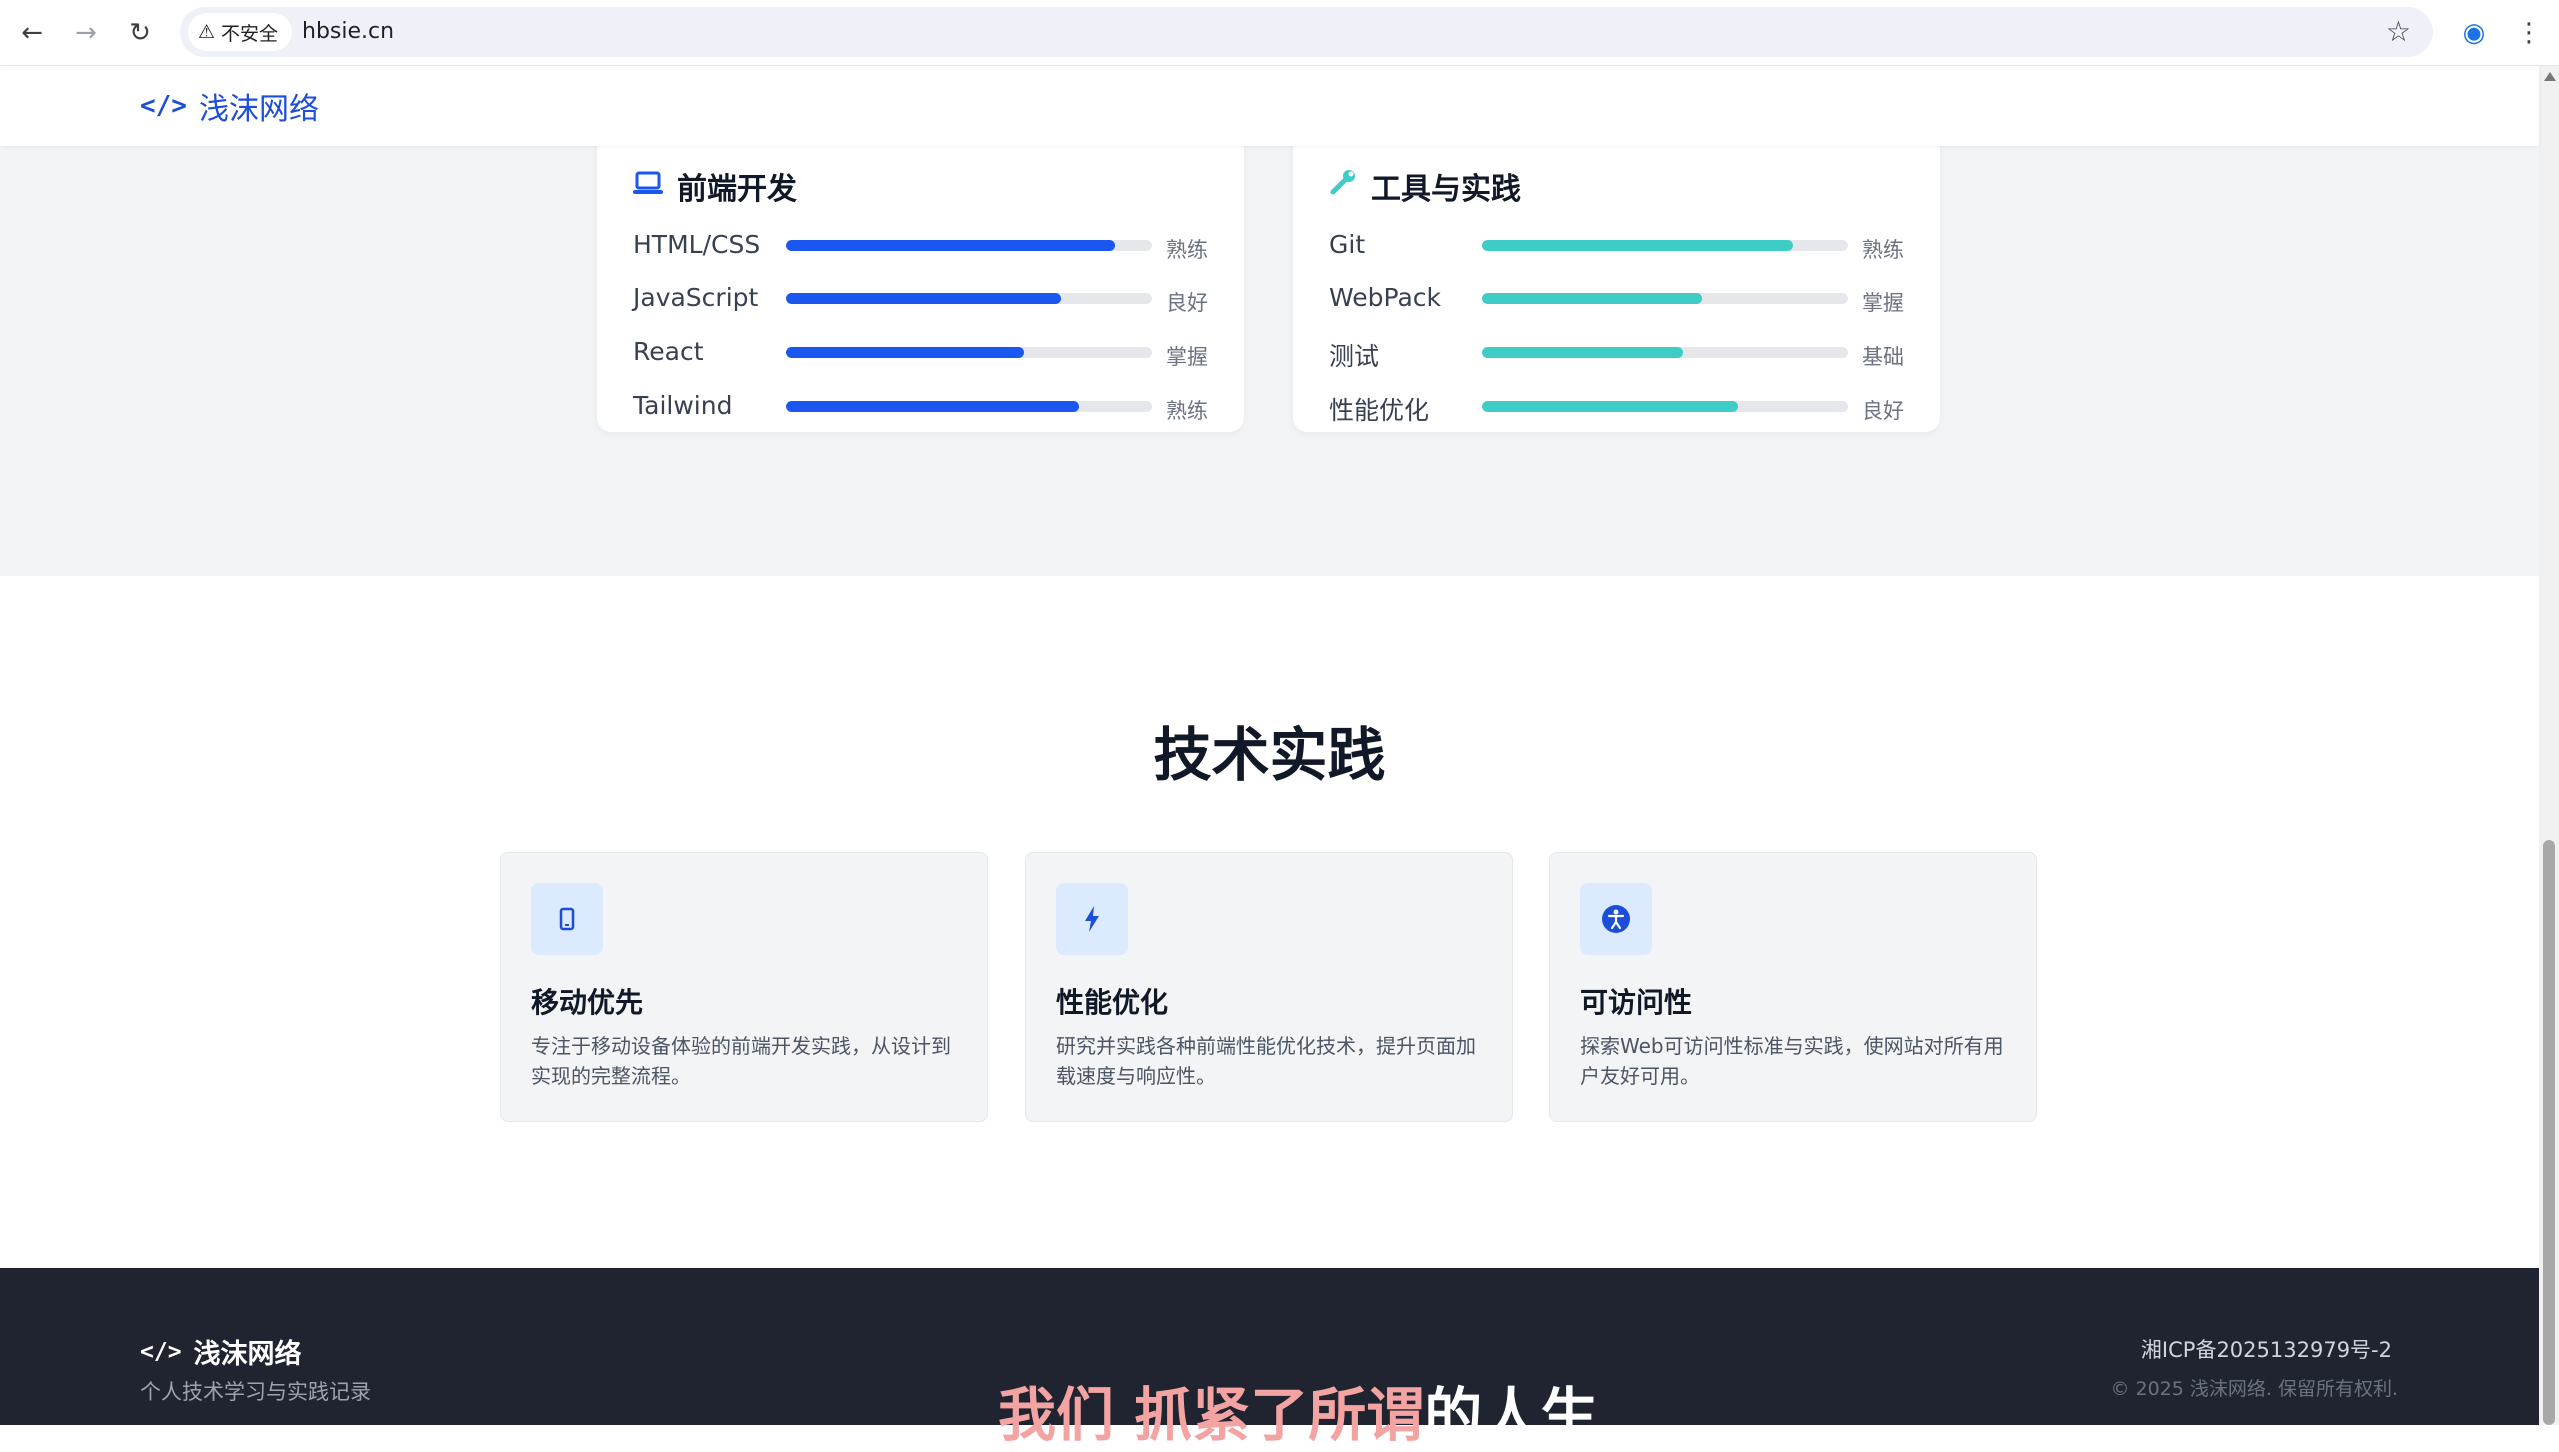 The width and height of the screenshot is (2559, 1452). I want to click on practice-card-performance: 性能优化 研究并实践各种前端性能优化技术，提升页面加载速度与响应性。, so click(1269, 987).